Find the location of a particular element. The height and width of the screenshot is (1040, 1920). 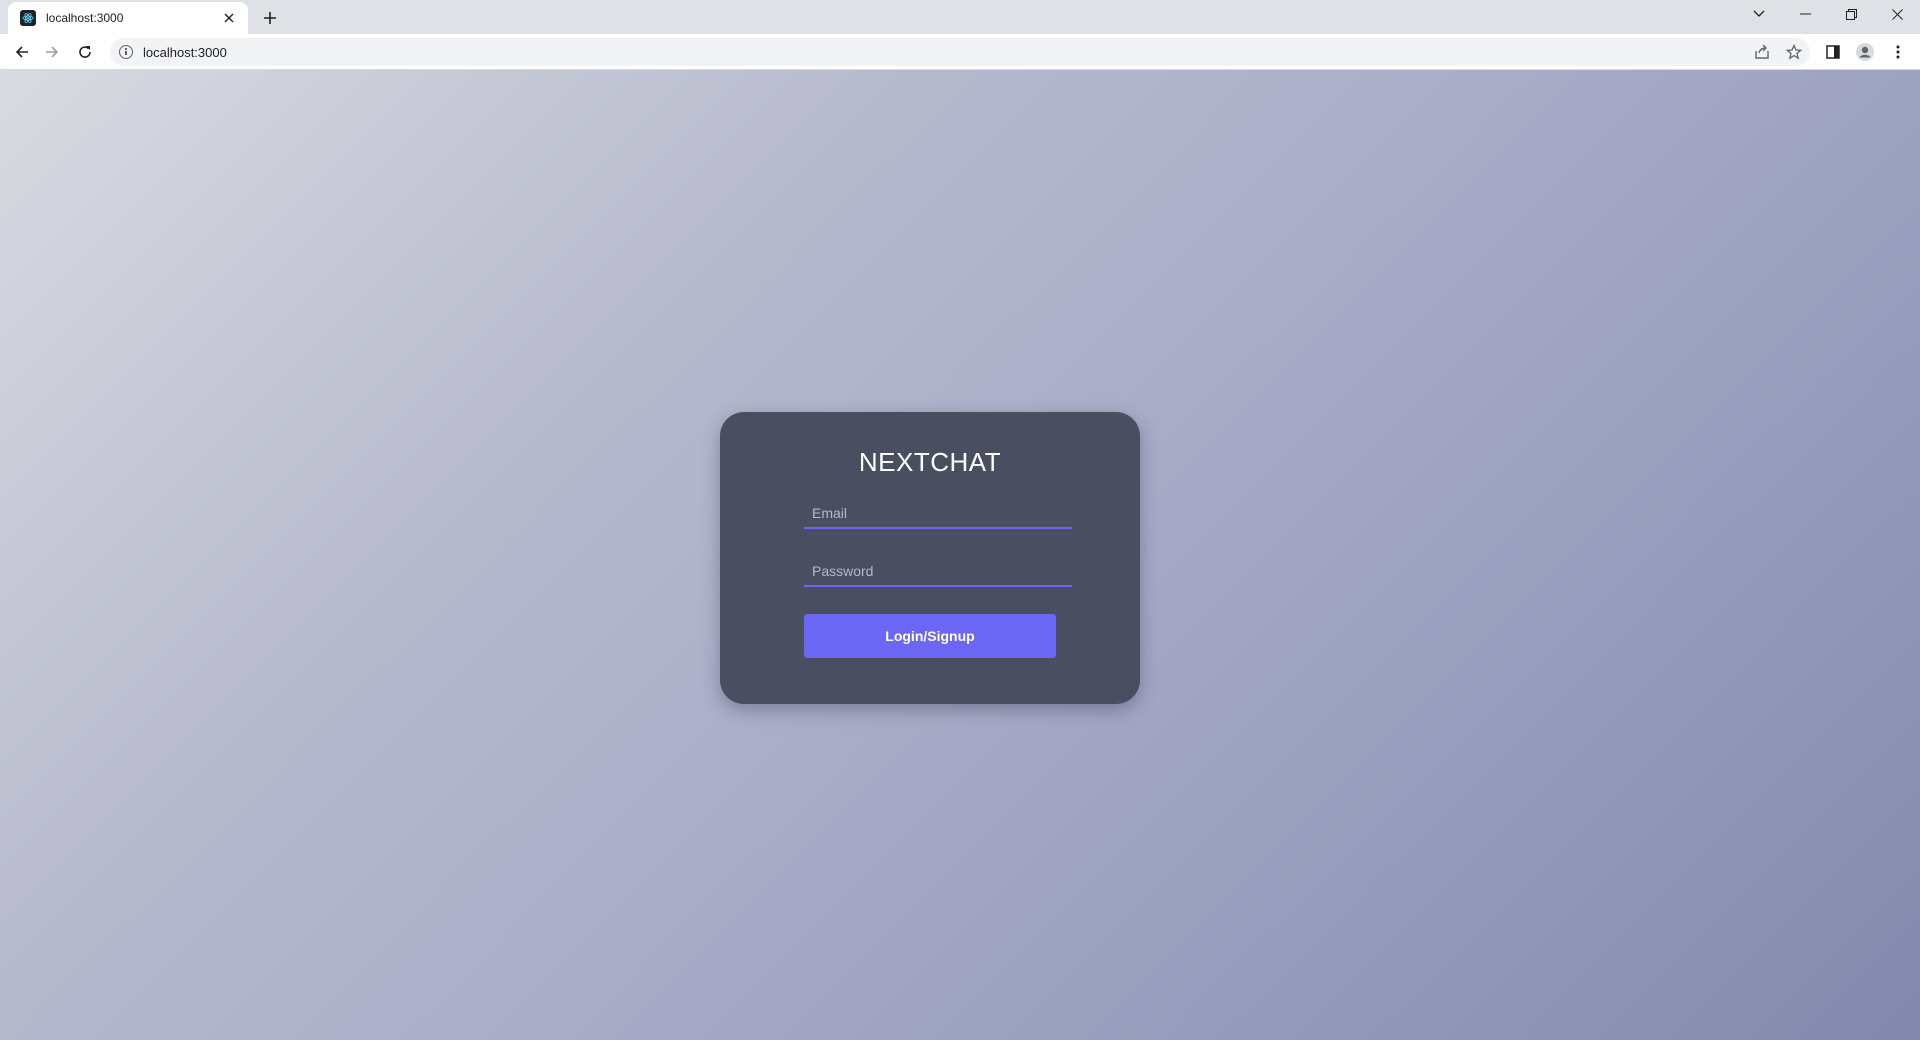

close-tab-icon is located at coordinates (229, 18).